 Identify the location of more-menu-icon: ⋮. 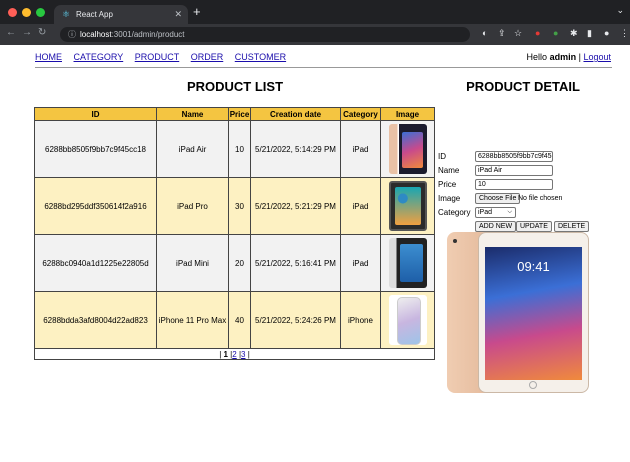
(624, 33).